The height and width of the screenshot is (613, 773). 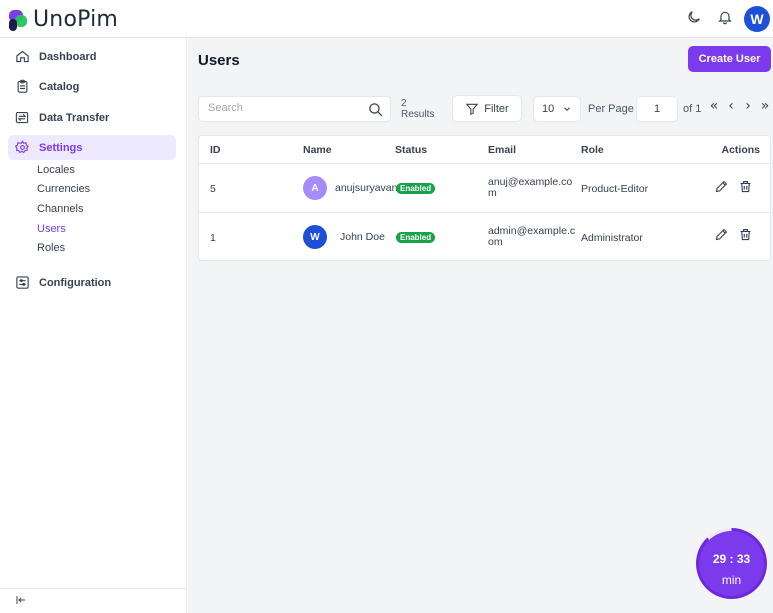 What do you see at coordinates (215, 150) in the screenshot?
I see `column-header-id: ID` at bounding box center [215, 150].